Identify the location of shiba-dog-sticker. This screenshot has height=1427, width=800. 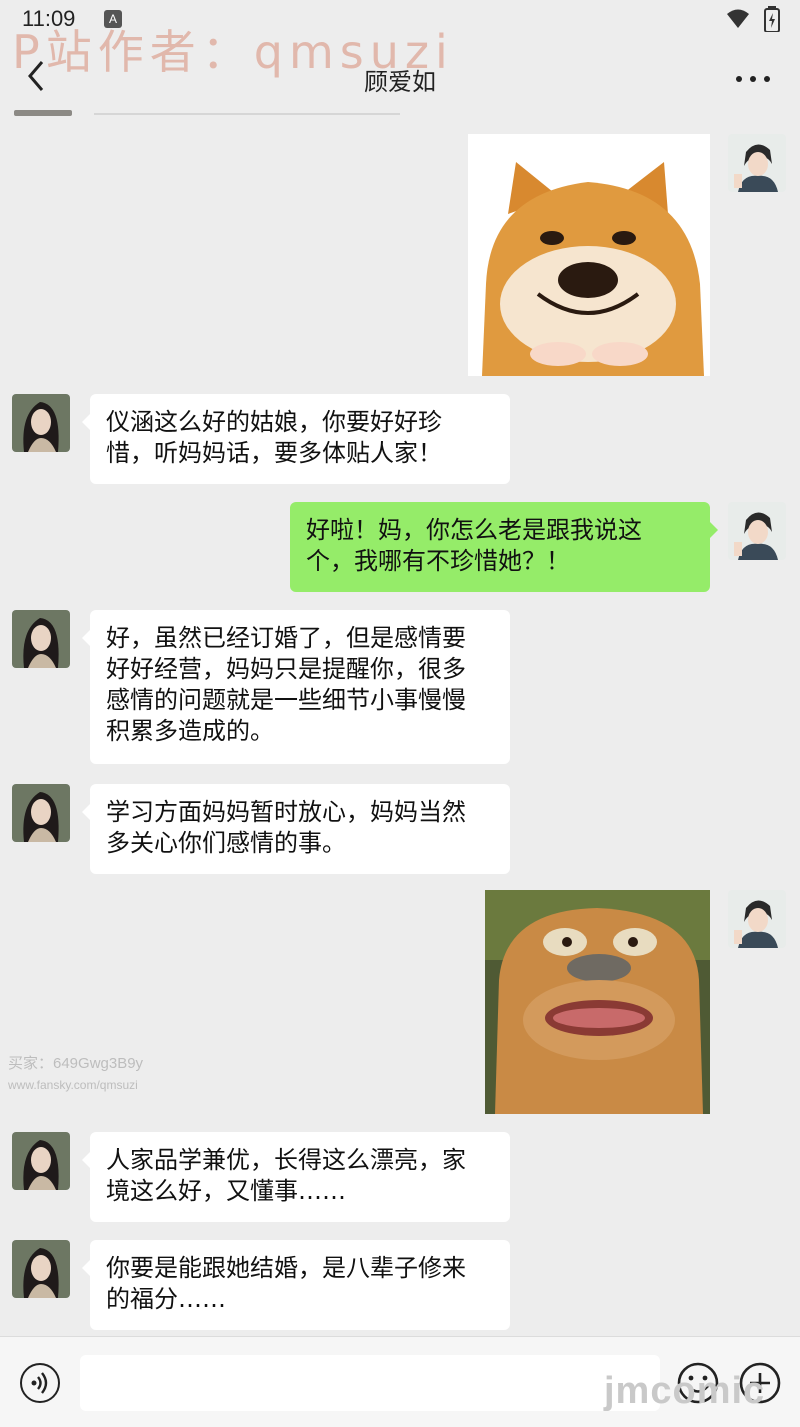
(589, 255).